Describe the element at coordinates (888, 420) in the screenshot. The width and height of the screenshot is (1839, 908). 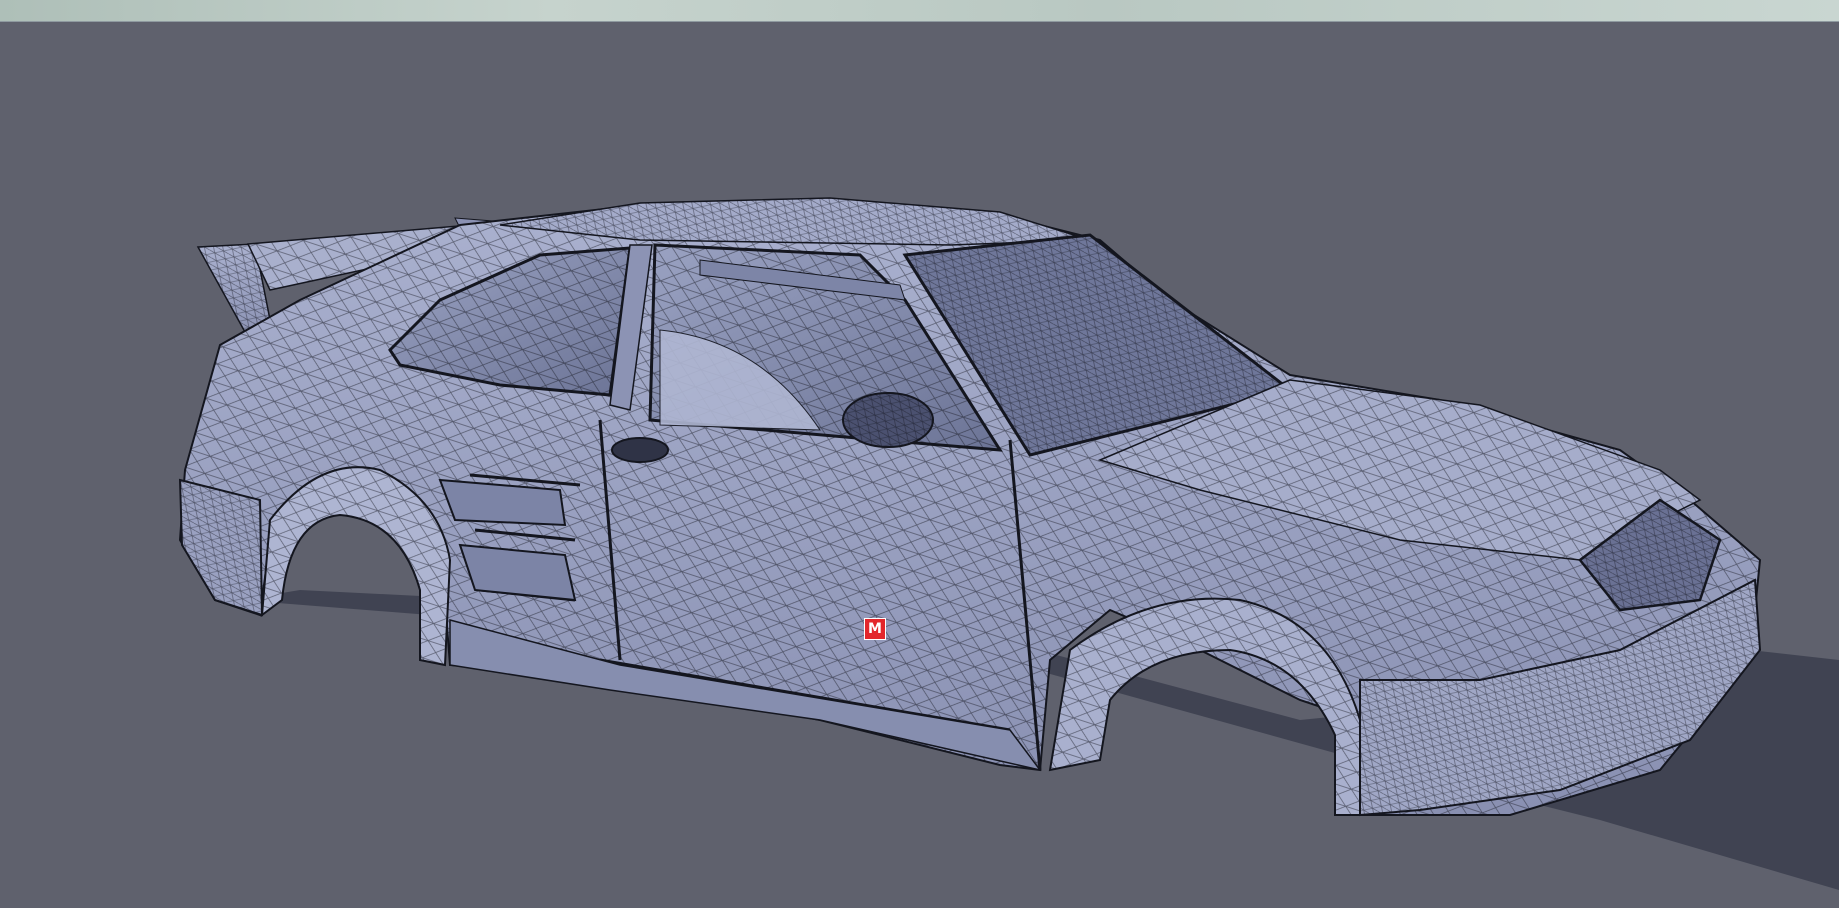
I see `mirror-mesh` at that location.